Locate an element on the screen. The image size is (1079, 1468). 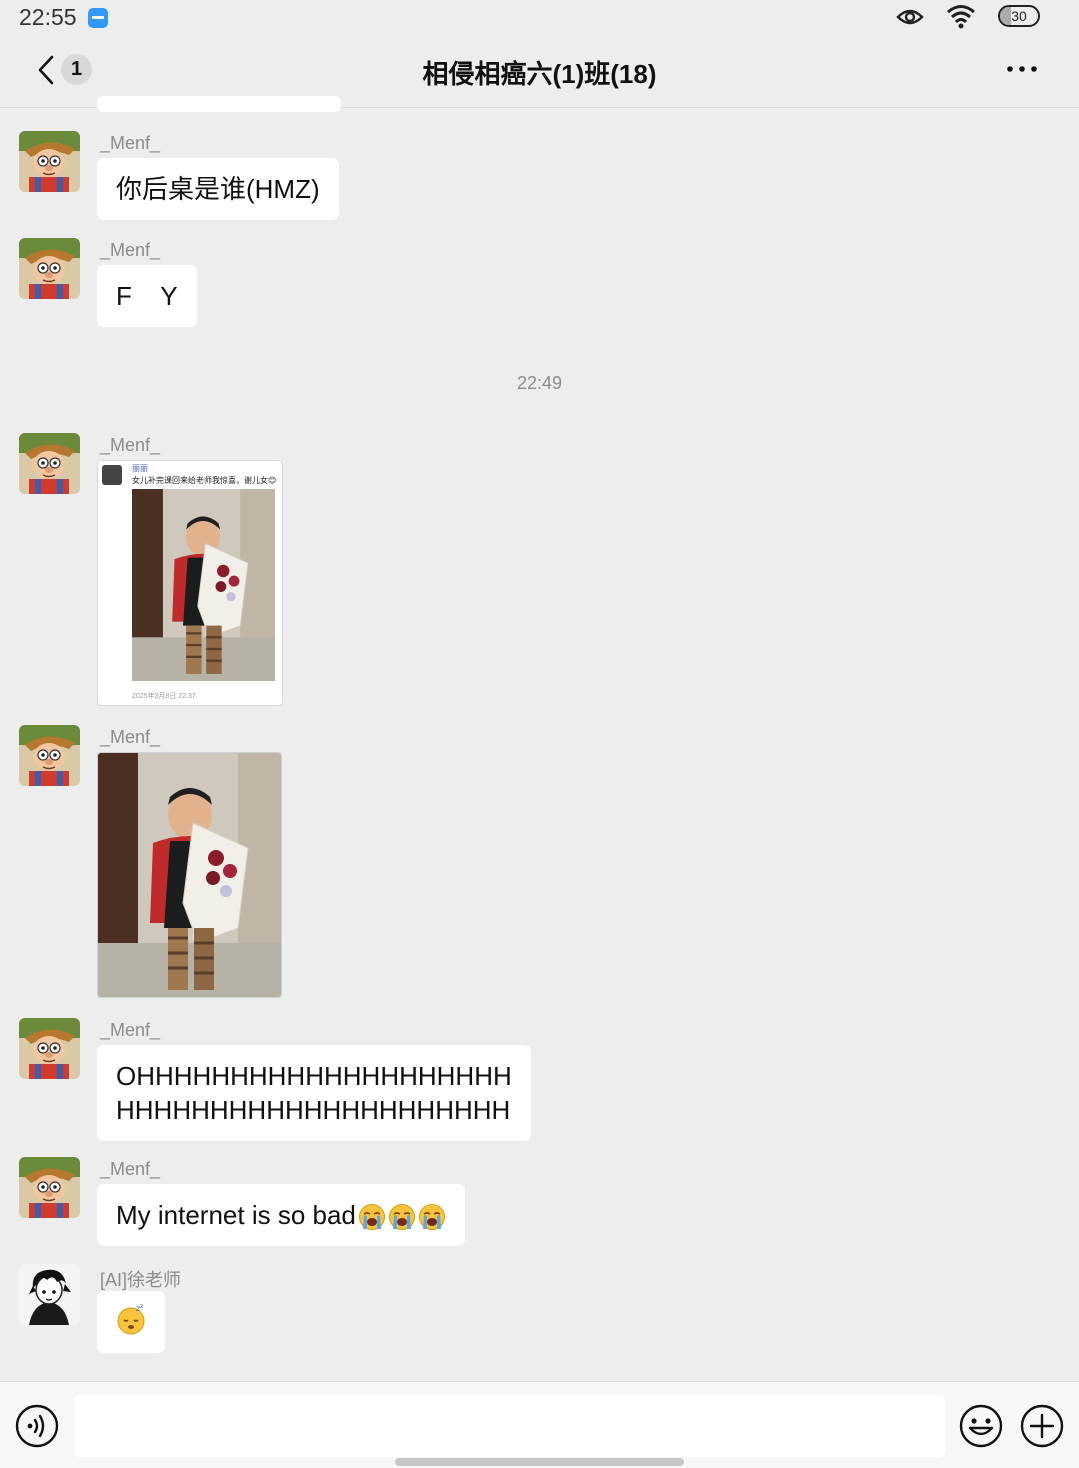
message-line: OHHHHHHHHHHHHHHHHHHHH is located at coordinates (314, 1076).